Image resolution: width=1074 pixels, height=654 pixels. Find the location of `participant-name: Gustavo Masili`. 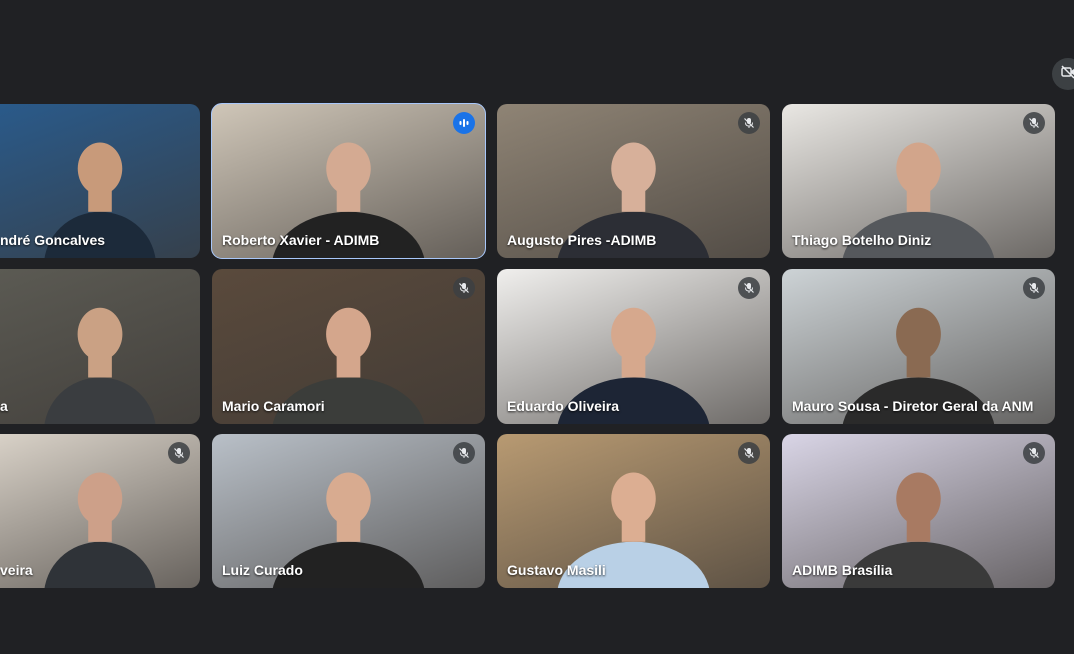

participant-name: Gustavo Masili is located at coordinates (556, 570).